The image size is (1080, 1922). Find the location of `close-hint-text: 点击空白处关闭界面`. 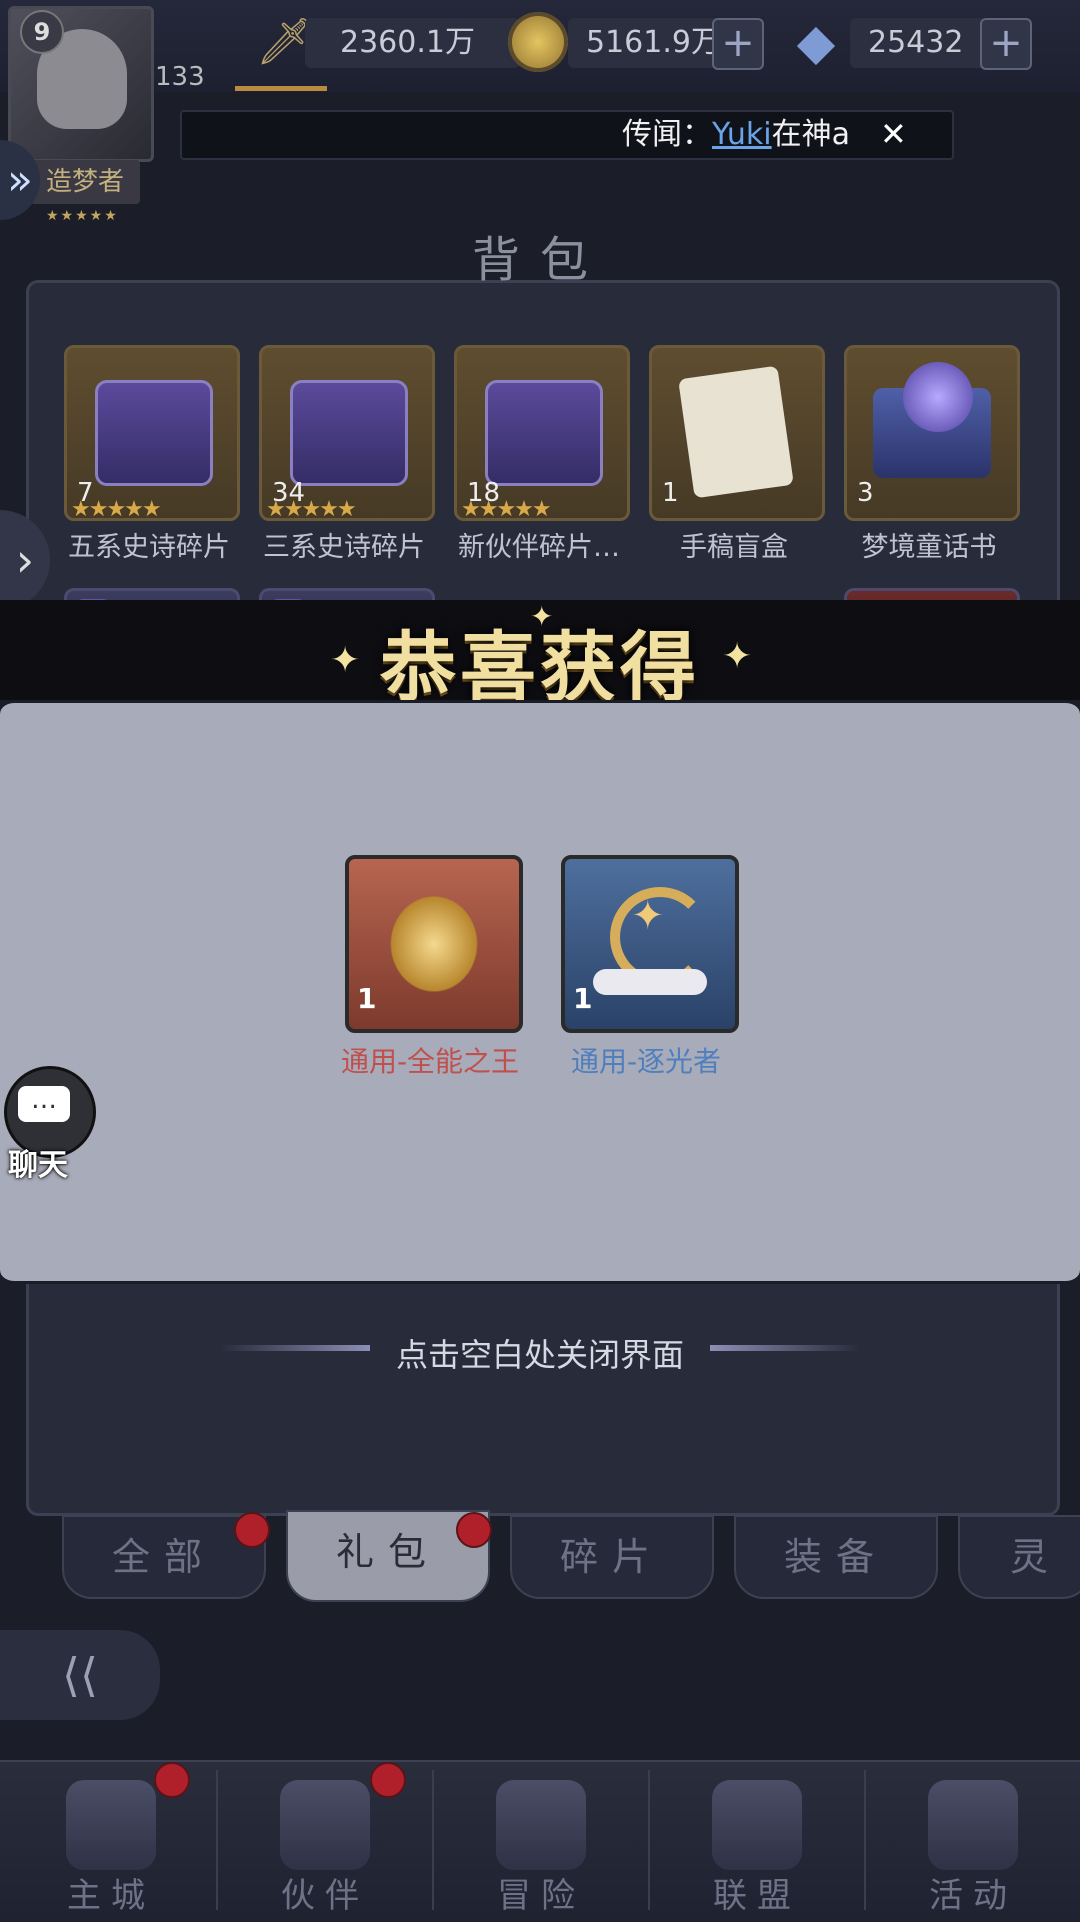

close-hint-text: 点击空白处关闭界面 is located at coordinates (539, 1355).